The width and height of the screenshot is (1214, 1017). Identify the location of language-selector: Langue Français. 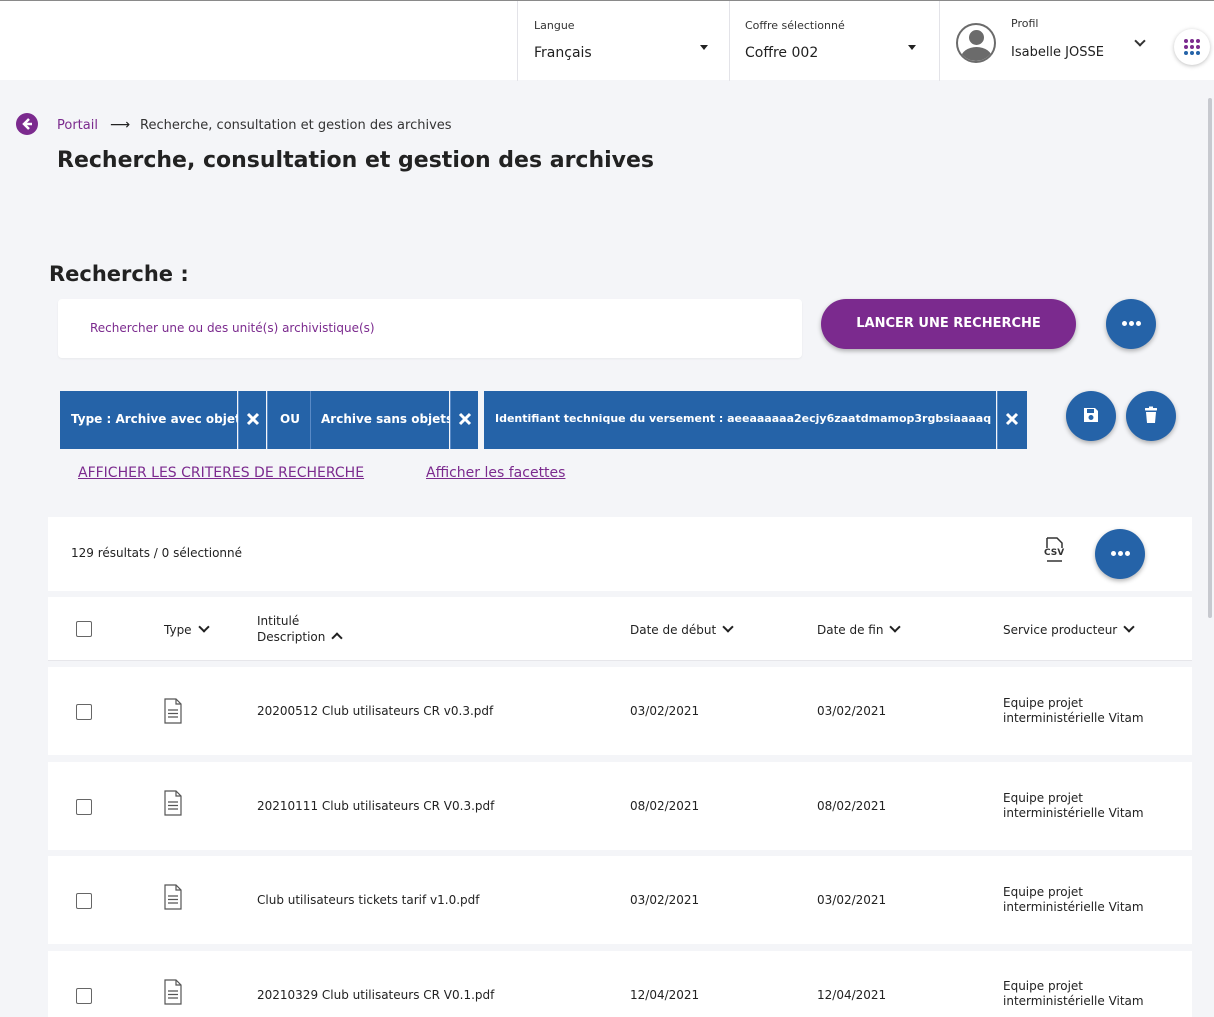
(623, 41).